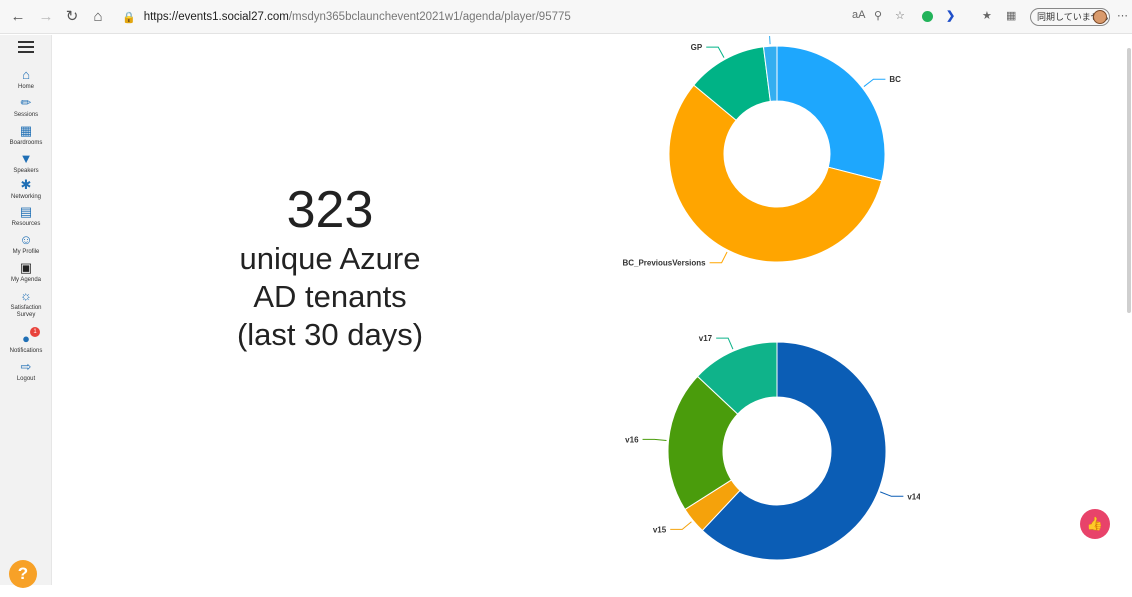 Image resolution: width=1132 pixels, height=597 pixels. I want to click on sidebar-item-label: Boardrooms, so click(26, 143).